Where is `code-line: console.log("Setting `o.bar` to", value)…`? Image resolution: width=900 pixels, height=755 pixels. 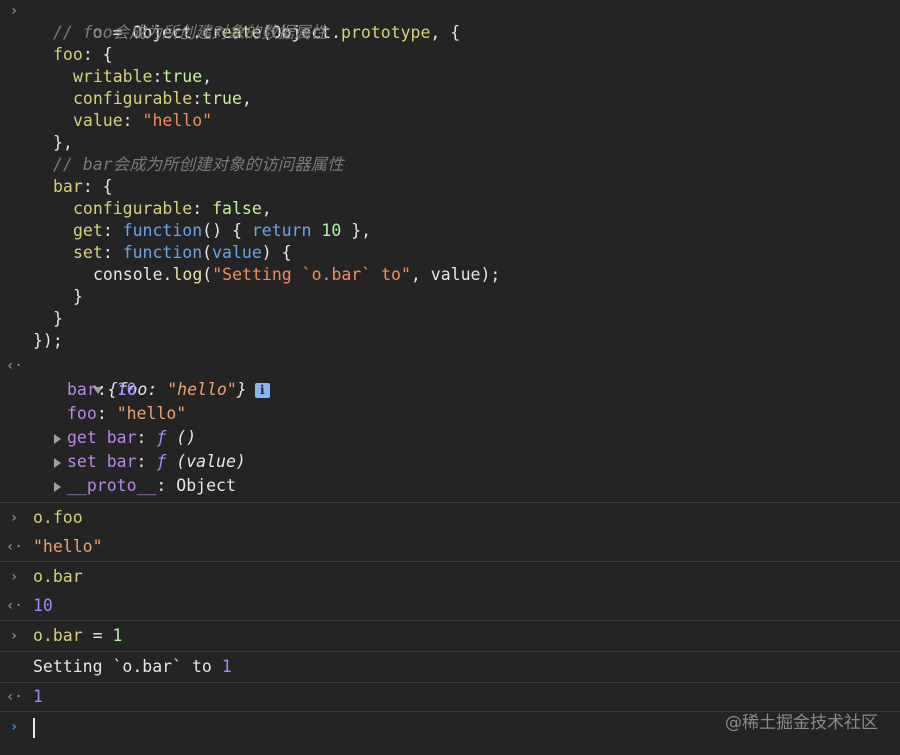 code-line: console.log("Setting `o.bar` to", value)… is located at coordinates (297, 274).